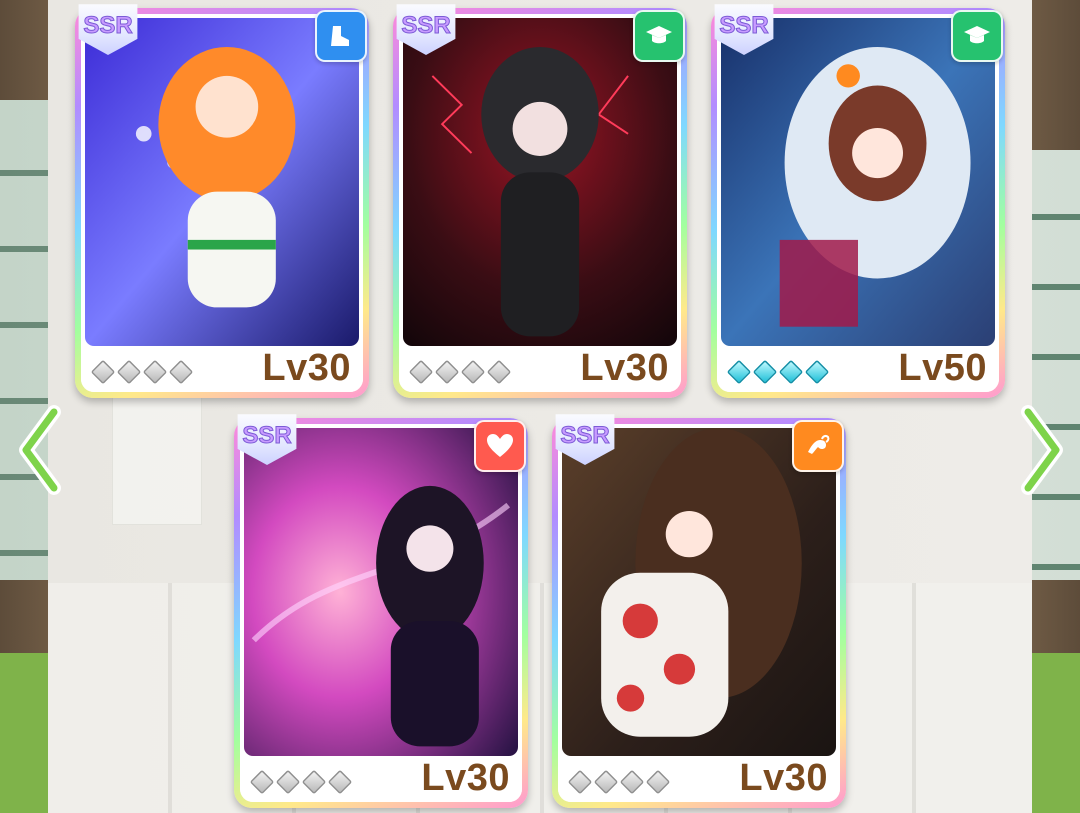 The image size is (1080, 813). I want to click on prev-page-button, so click(40, 450).